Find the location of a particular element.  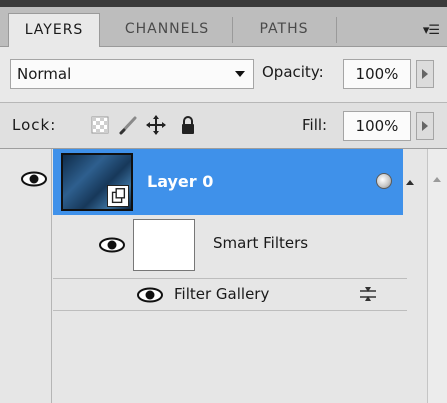

lock-label: Lock: is located at coordinates (34, 125).